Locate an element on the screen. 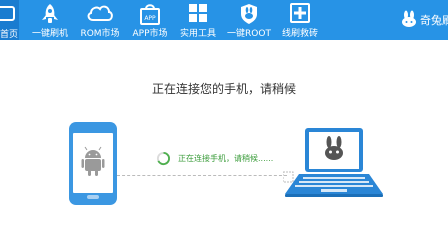 The image size is (448, 251). nav-home-tab: 首页 is located at coordinates (9, 20).